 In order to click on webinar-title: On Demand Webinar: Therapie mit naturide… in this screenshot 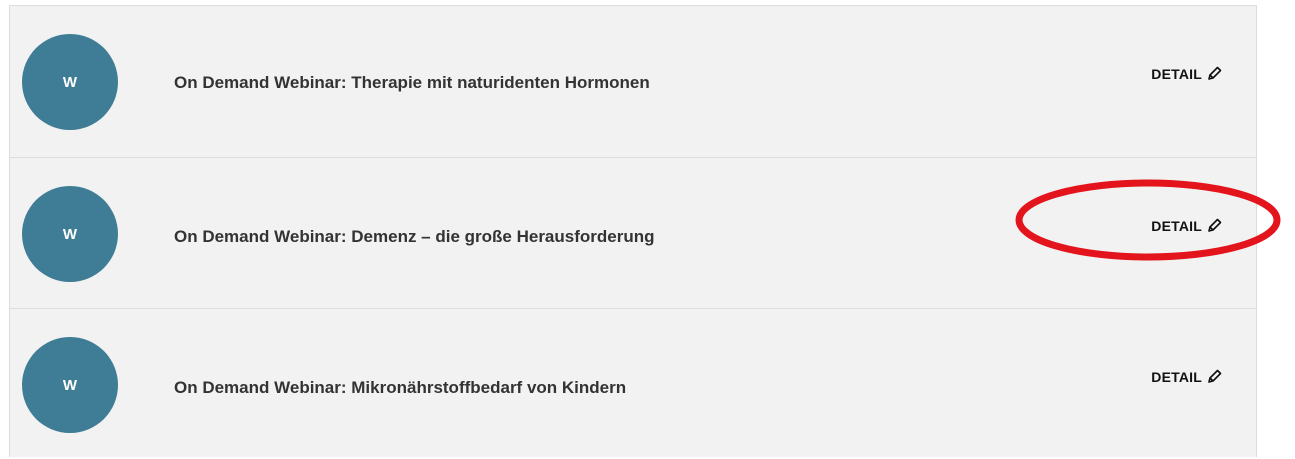, I will do `click(412, 82)`.